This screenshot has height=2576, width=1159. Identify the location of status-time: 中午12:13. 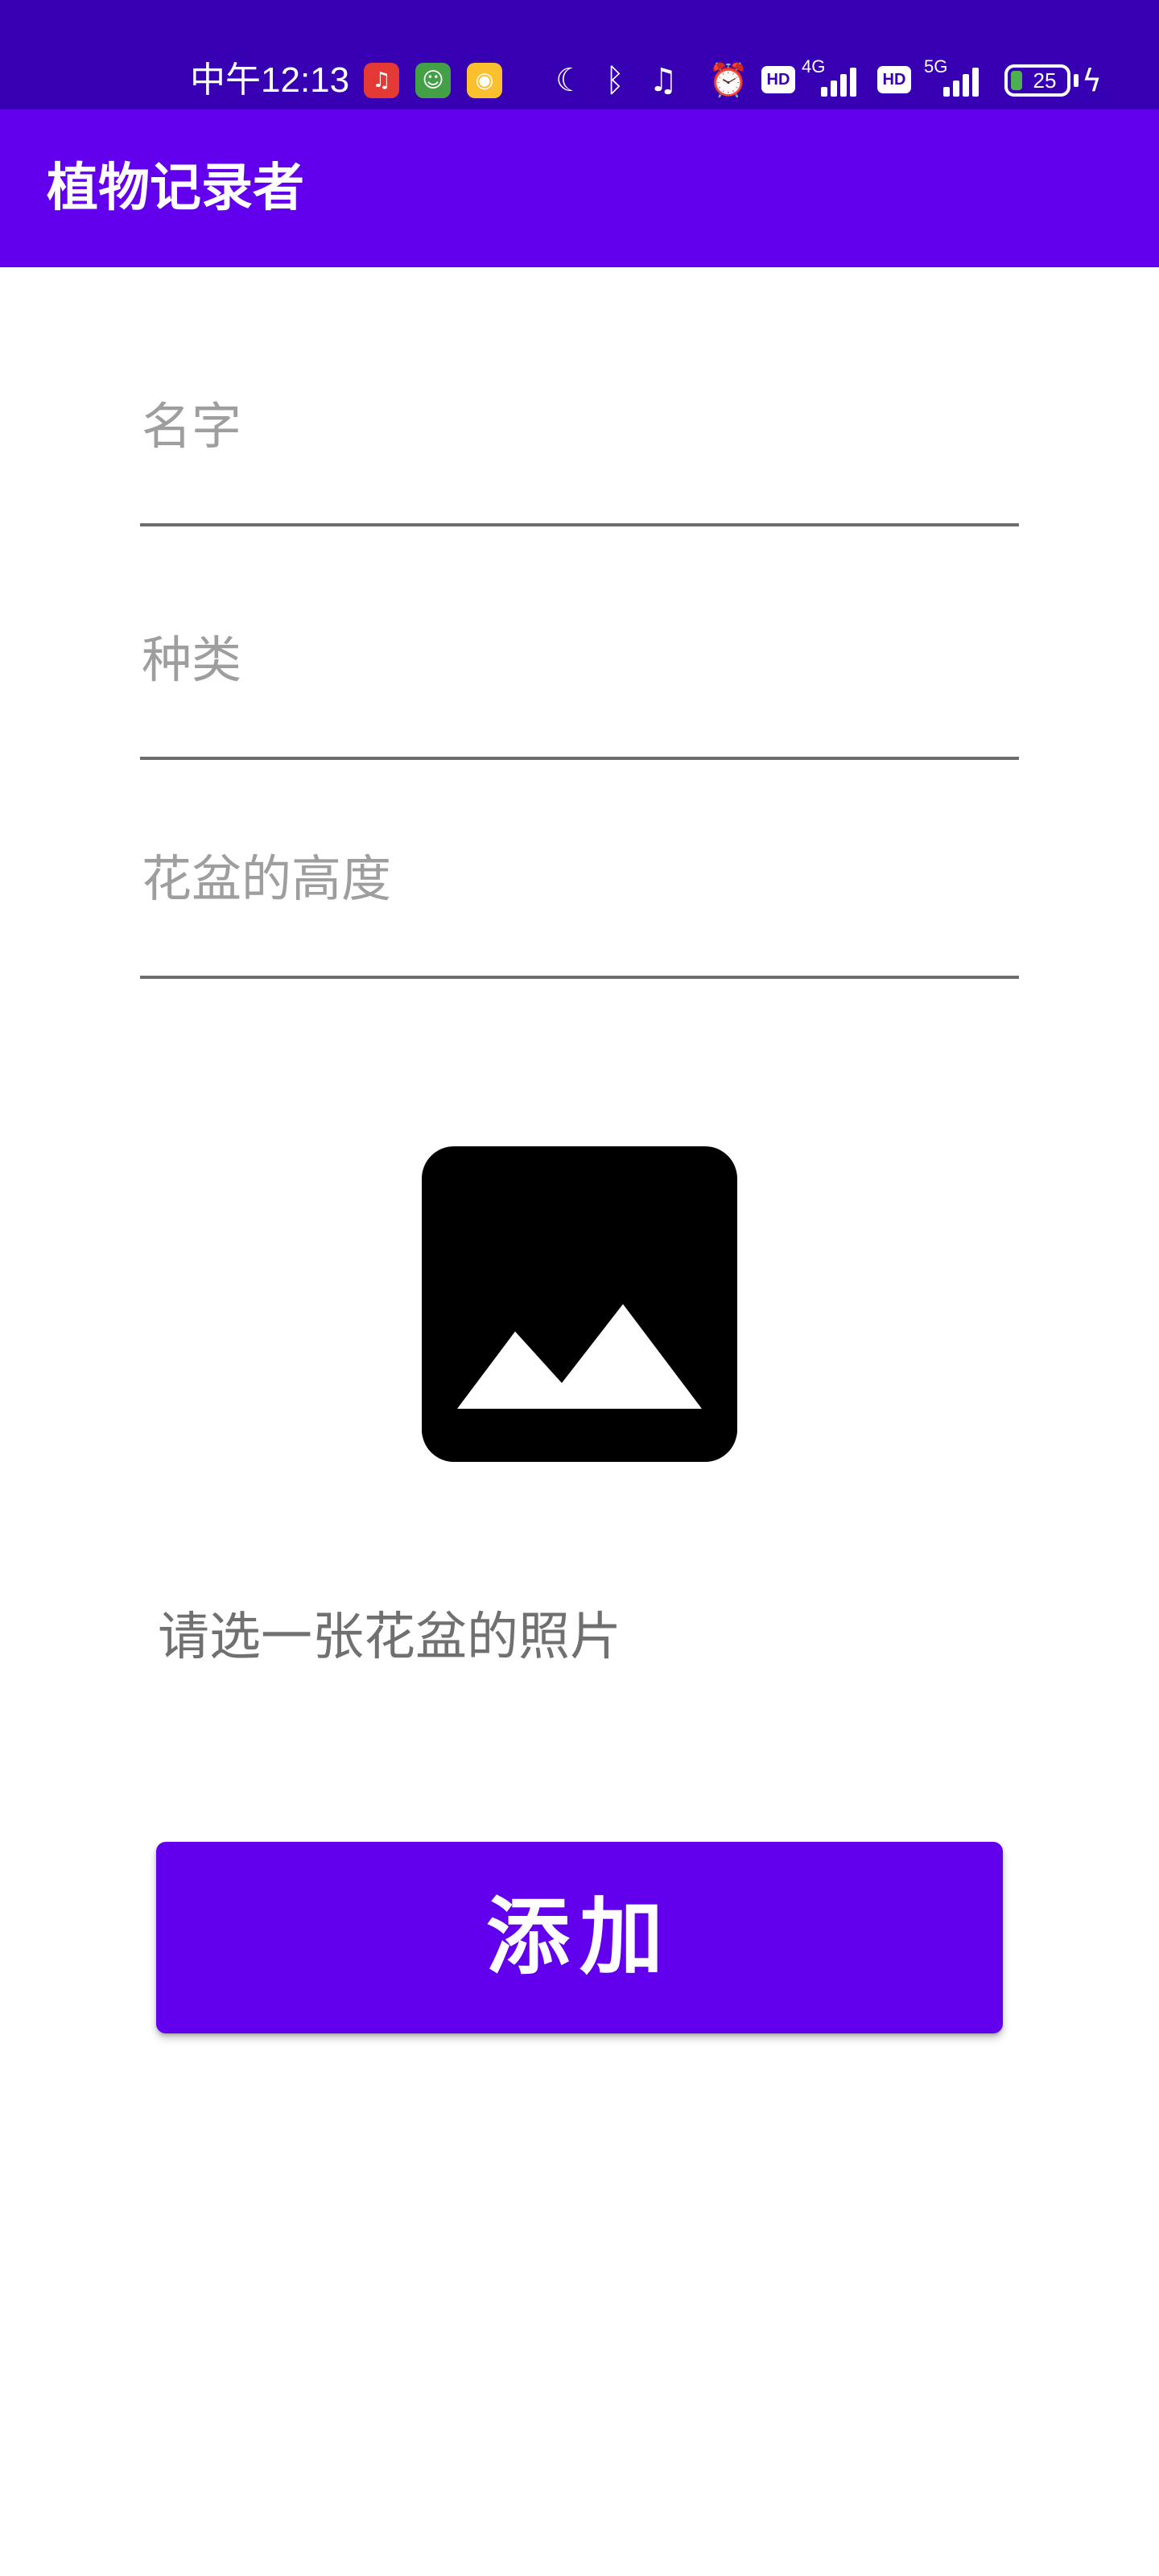
(270, 80).